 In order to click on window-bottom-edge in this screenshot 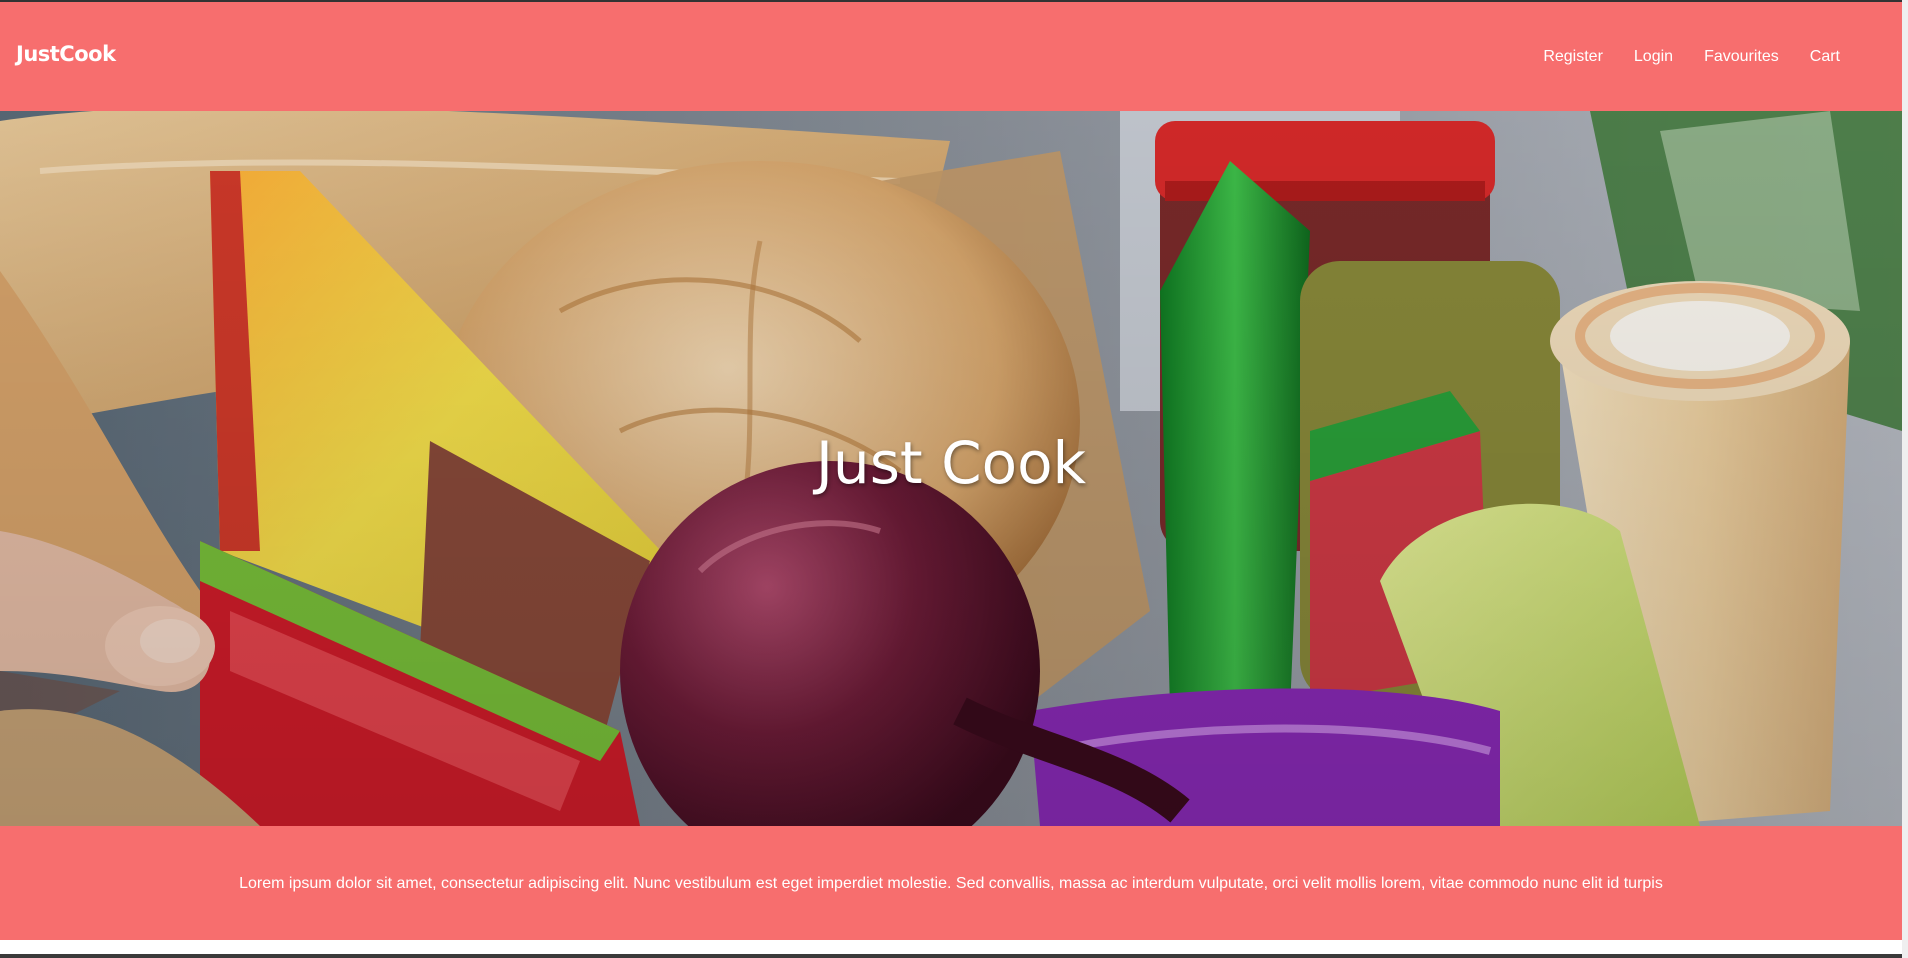, I will do `click(951, 956)`.